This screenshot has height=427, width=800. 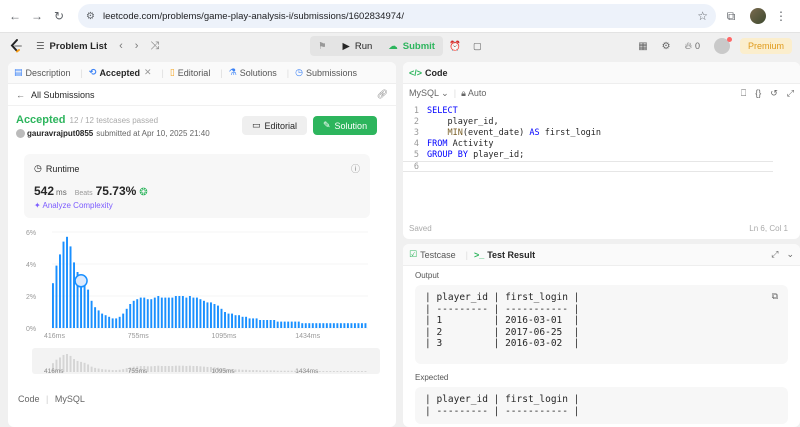 What do you see at coordinates (346, 46) in the screenshot?
I see `play-icon: ▶` at bounding box center [346, 46].